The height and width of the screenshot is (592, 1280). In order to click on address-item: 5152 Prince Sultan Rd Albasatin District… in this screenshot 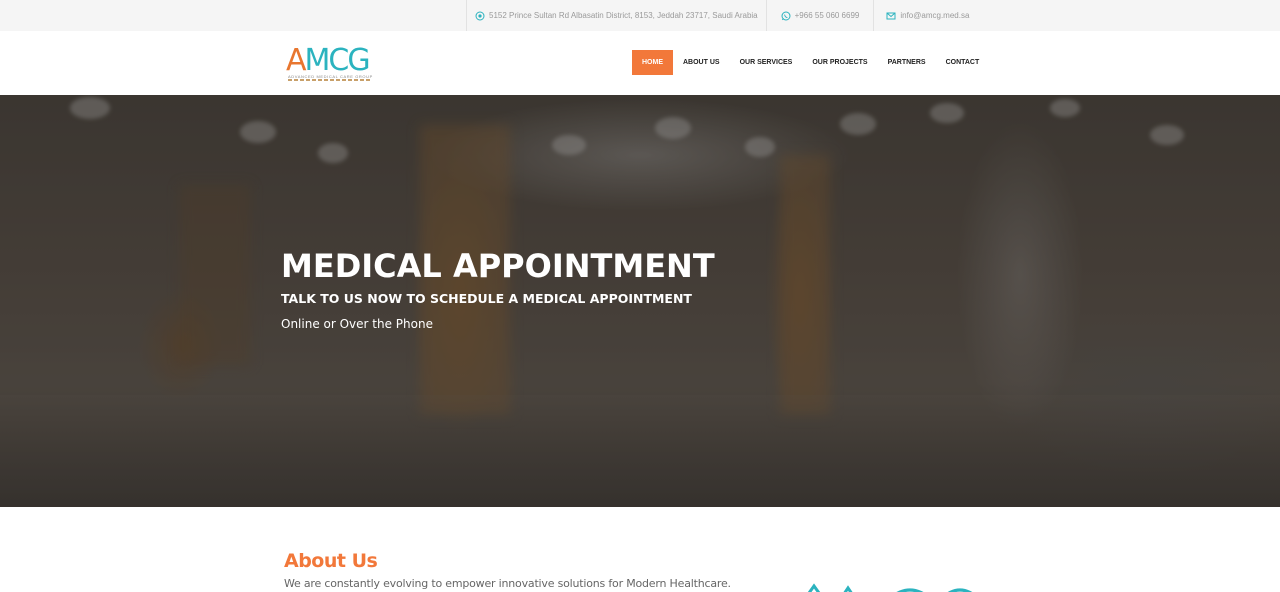, I will do `click(616, 15)`.